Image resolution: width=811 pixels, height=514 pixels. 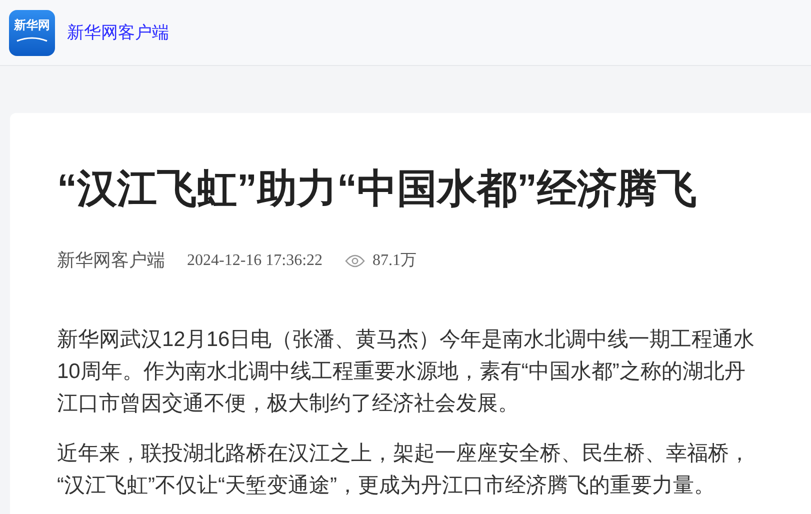 What do you see at coordinates (32, 39) in the screenshot?
I see `arc-icon` at bounding box center [32, 39].